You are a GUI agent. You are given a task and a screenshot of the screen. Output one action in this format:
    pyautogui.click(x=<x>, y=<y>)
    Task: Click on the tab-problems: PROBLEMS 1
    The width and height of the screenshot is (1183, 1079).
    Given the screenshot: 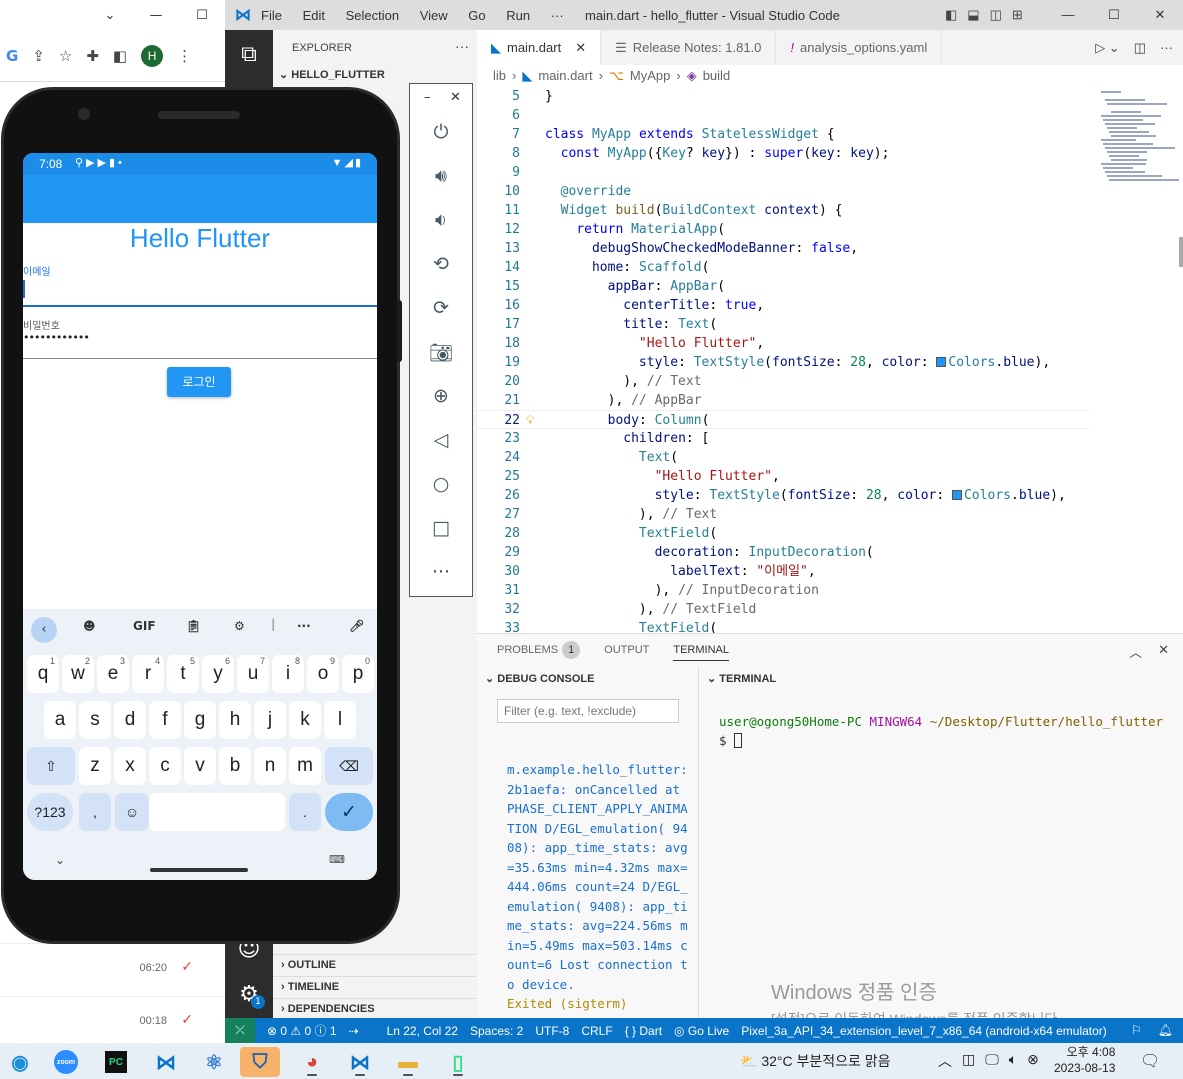 What is the action you would take?
    pyautogui.click(x=539, y=650)
    